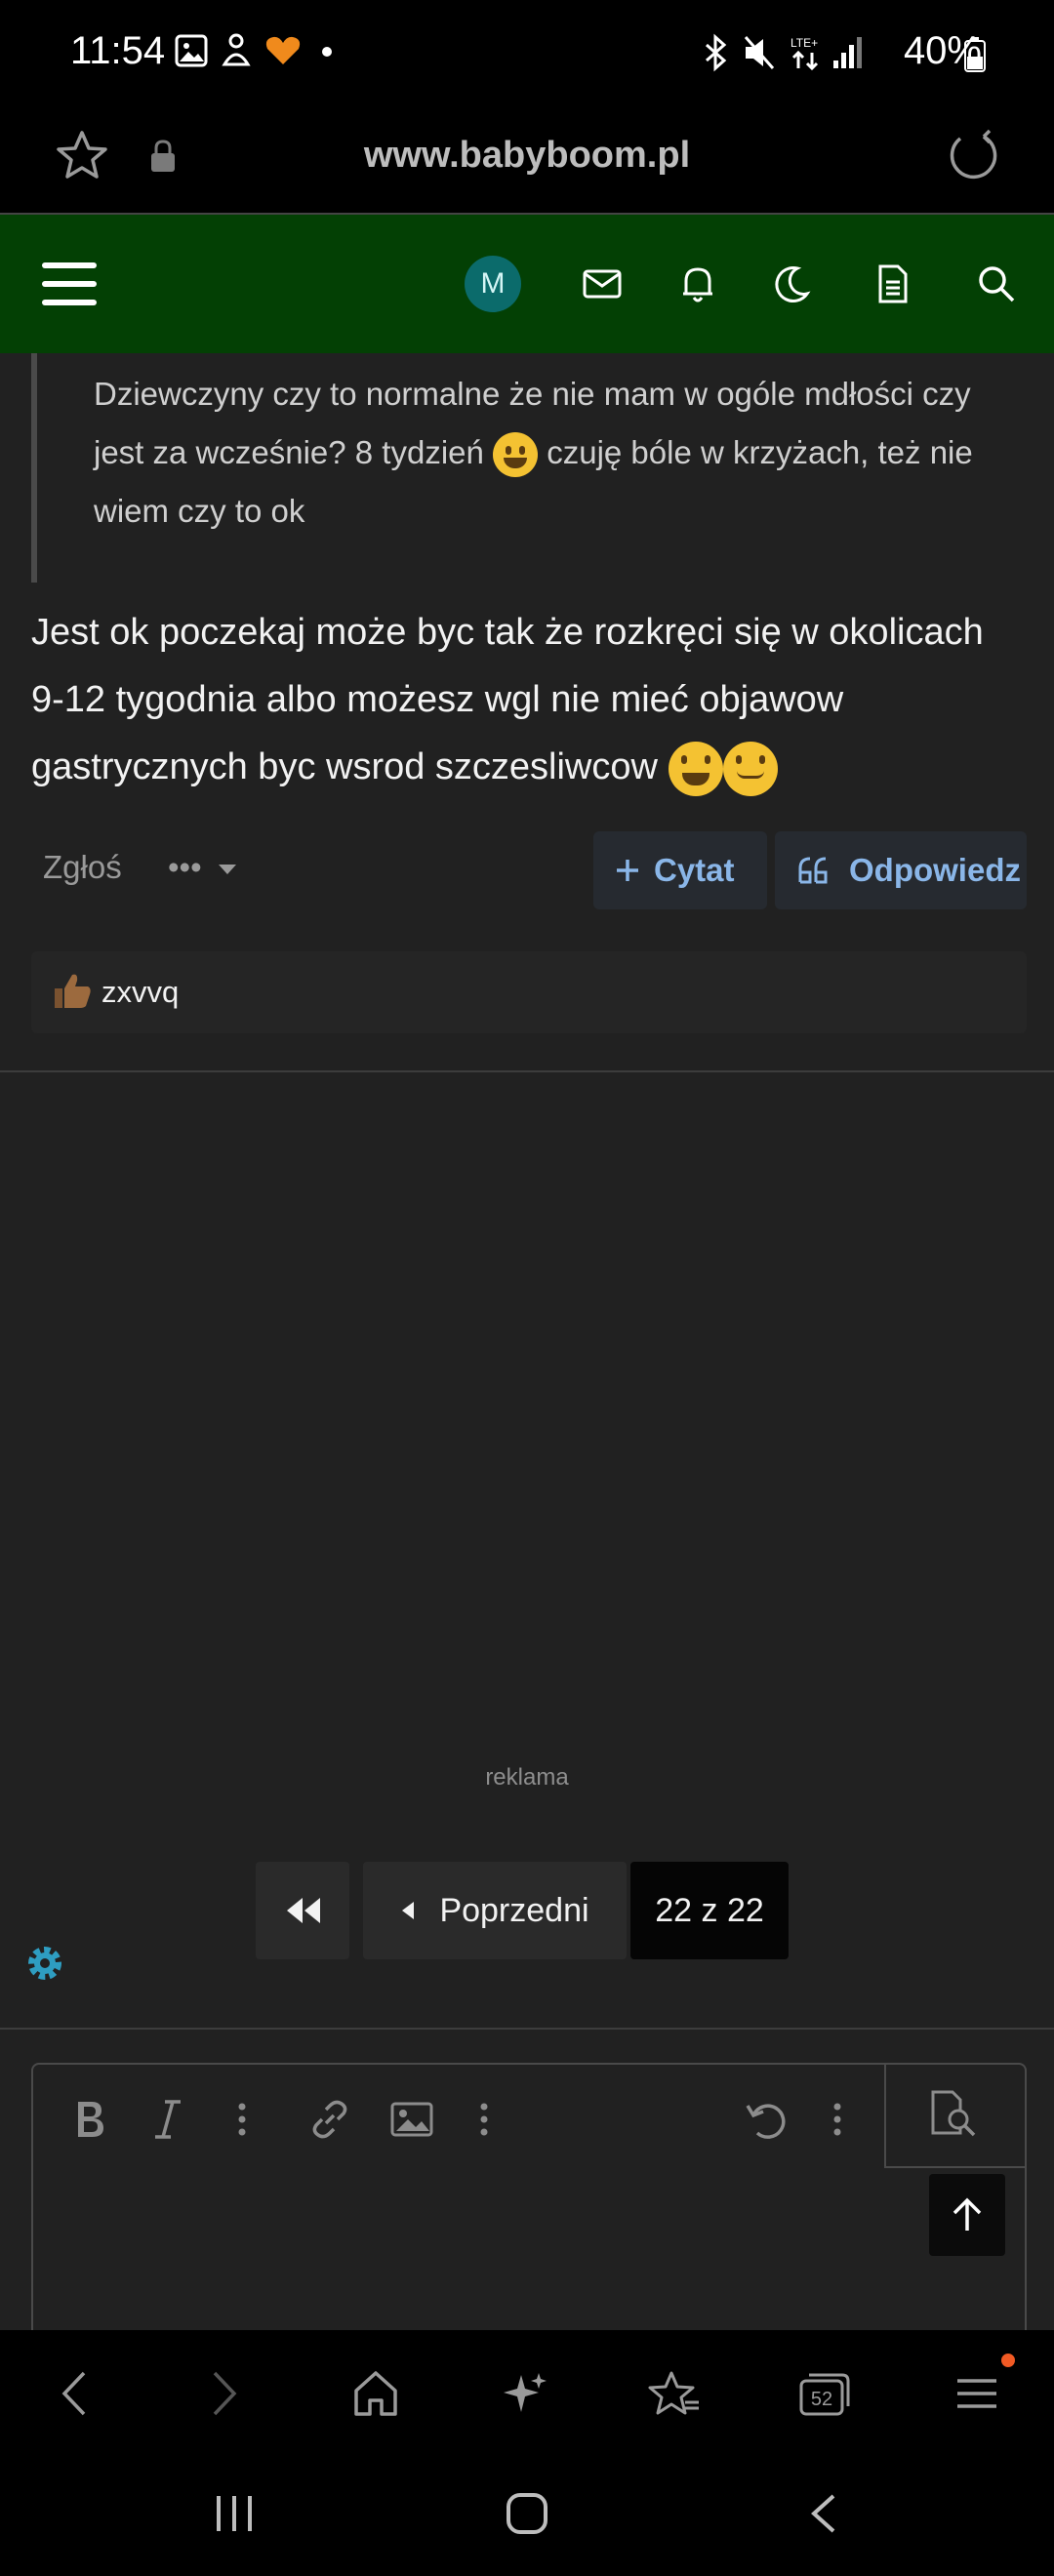 The height and width of the screenshot is (2576, 1054). I want to click on reply-button-label: Odpowiedz, so click(935, 870).